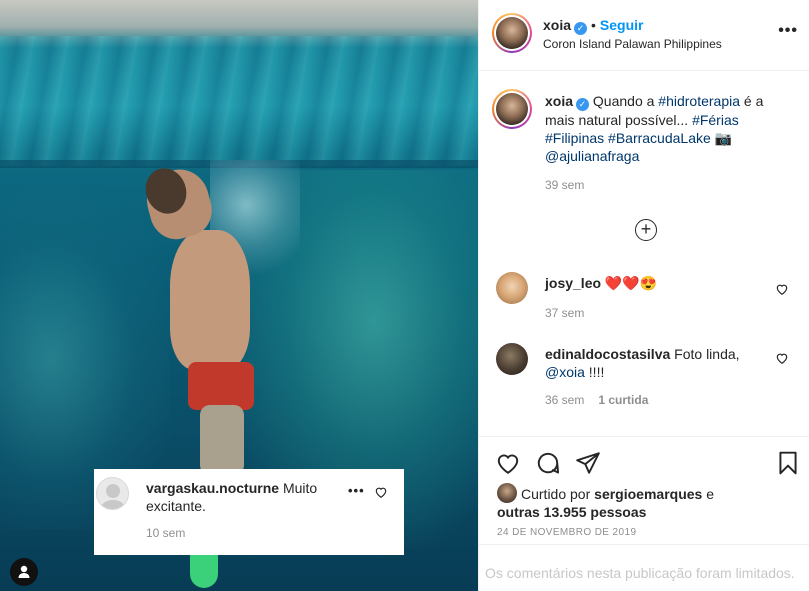 The image size is (809, 591). What do you see at coordinates (566, 532) in the screenshot?
I see `post-date: 24 DE NOVEMBRO DE 2019` at bounding box center [566, 532].